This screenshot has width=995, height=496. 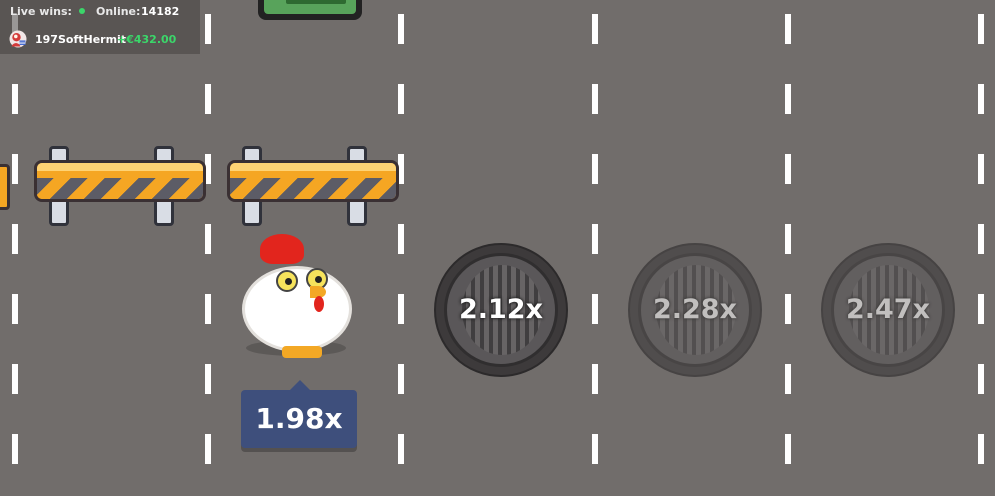 I want to click on chicken-character-icon, so click(x=296, y=296).